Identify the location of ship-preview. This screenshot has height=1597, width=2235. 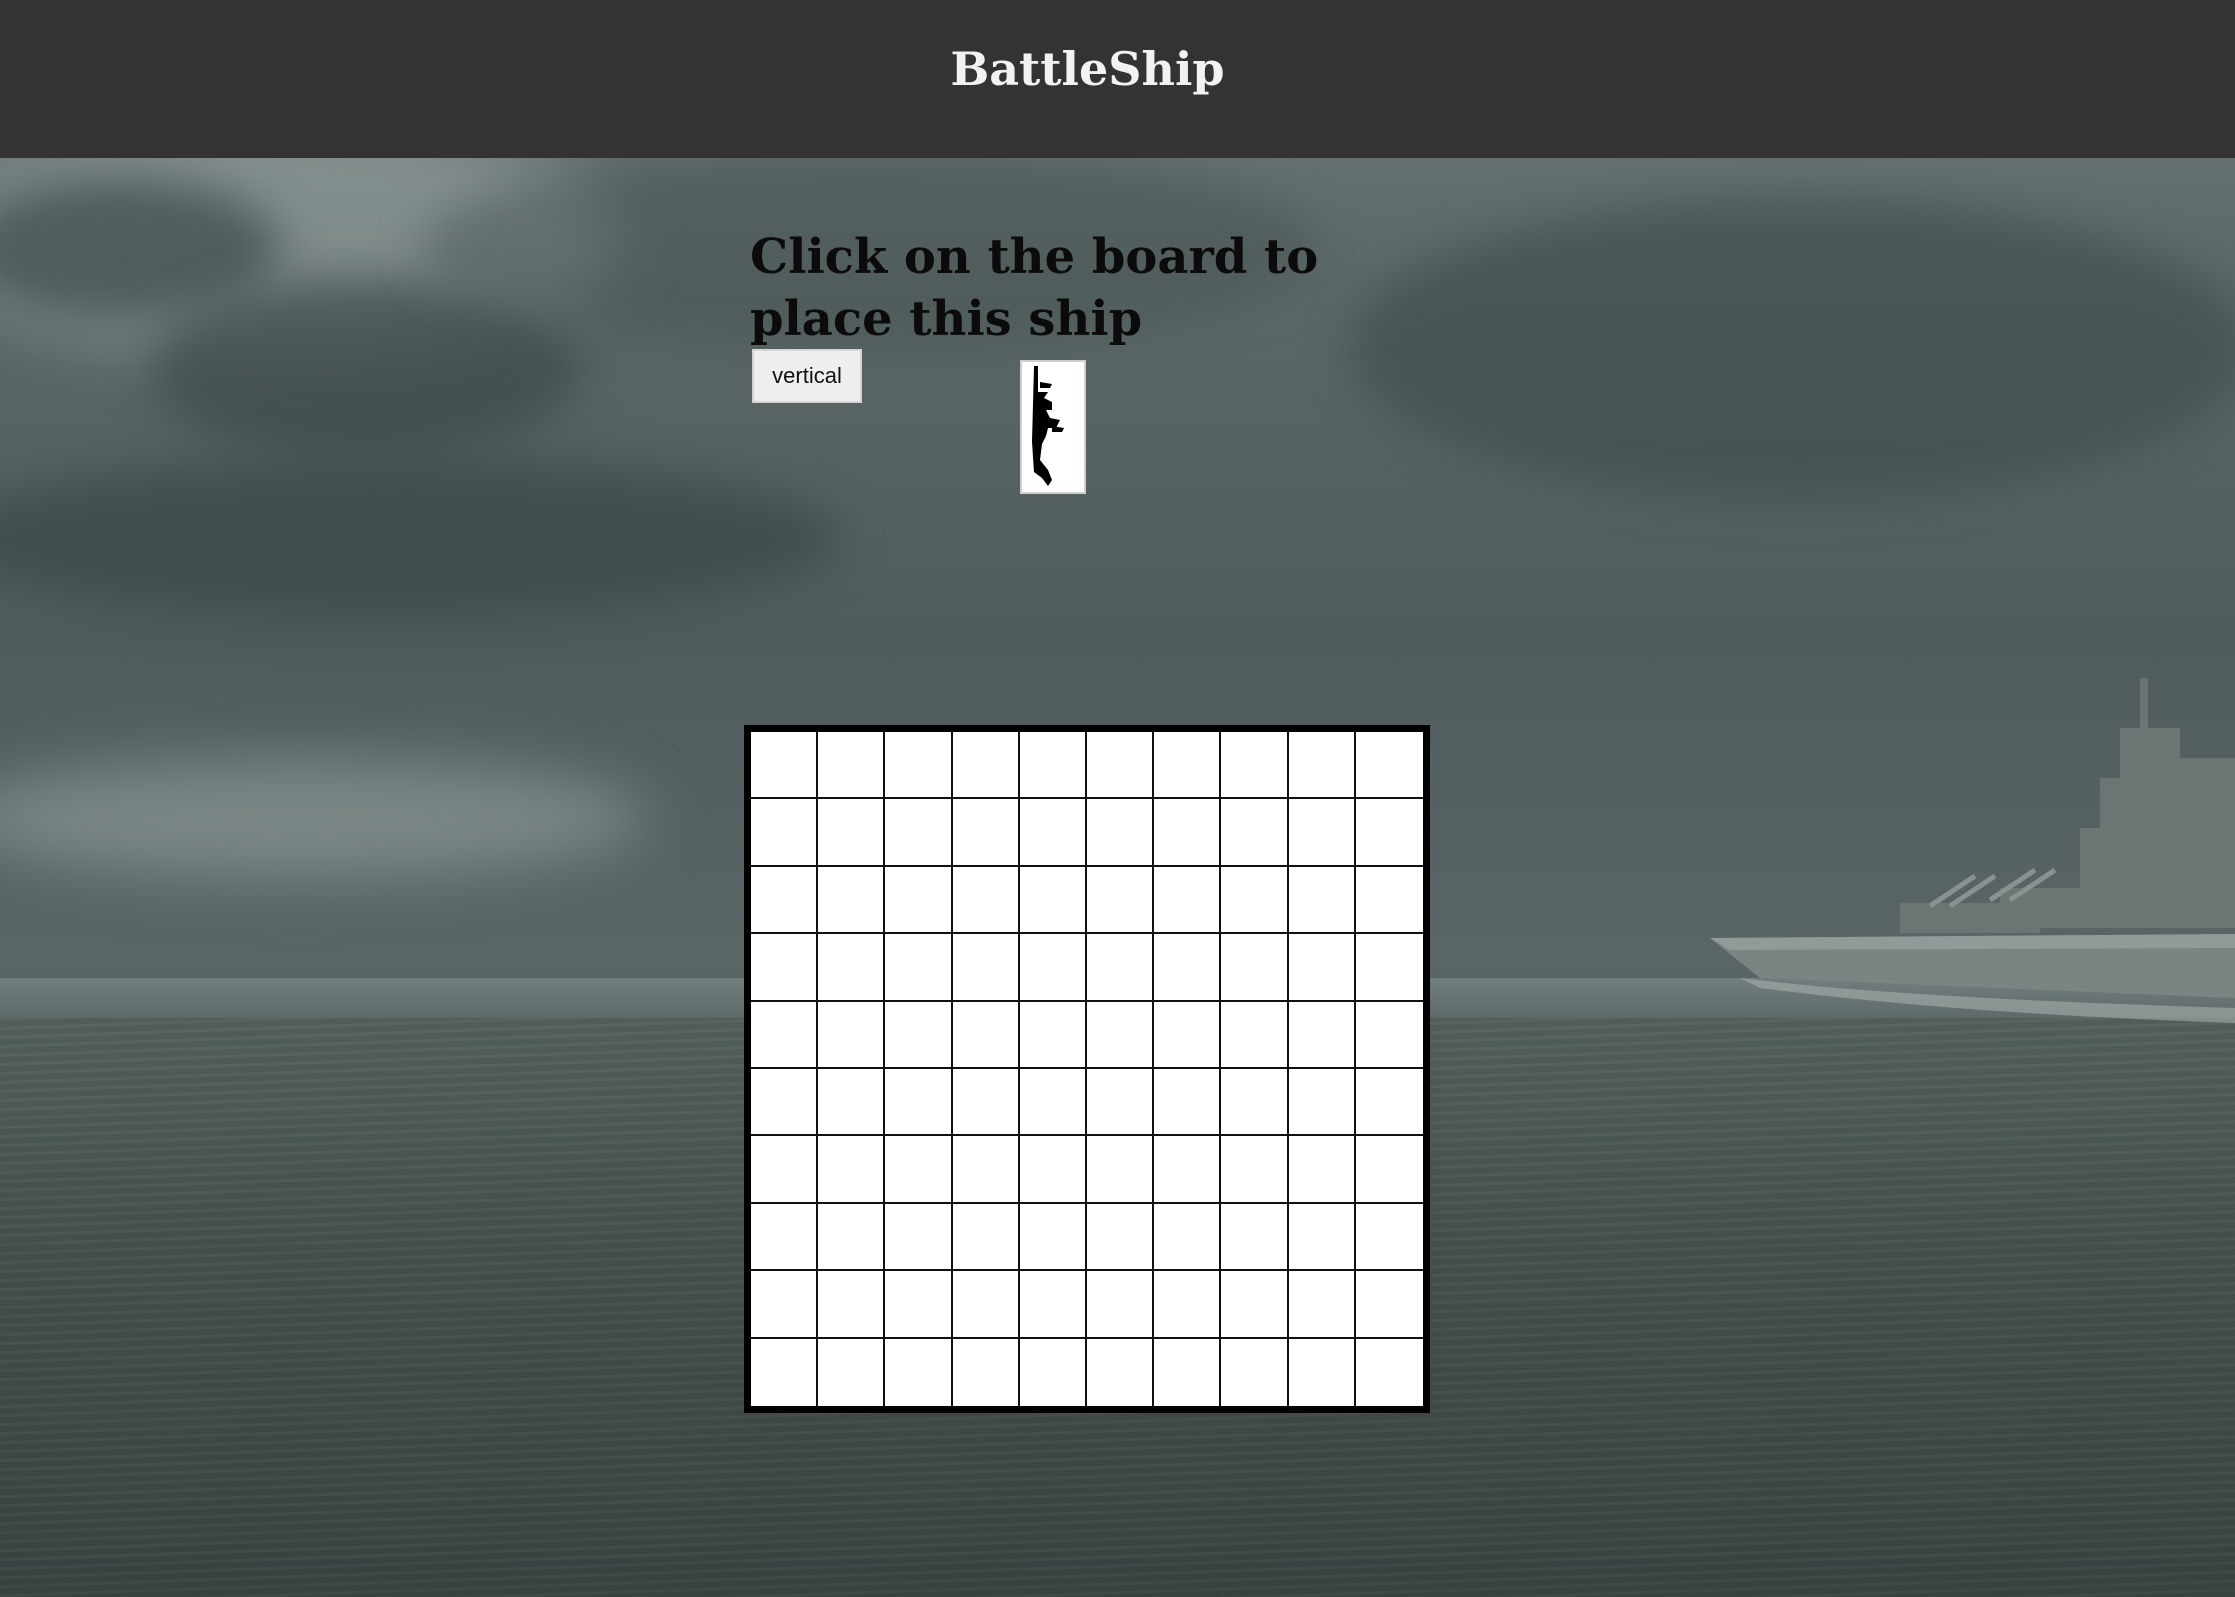
(1053, 427).